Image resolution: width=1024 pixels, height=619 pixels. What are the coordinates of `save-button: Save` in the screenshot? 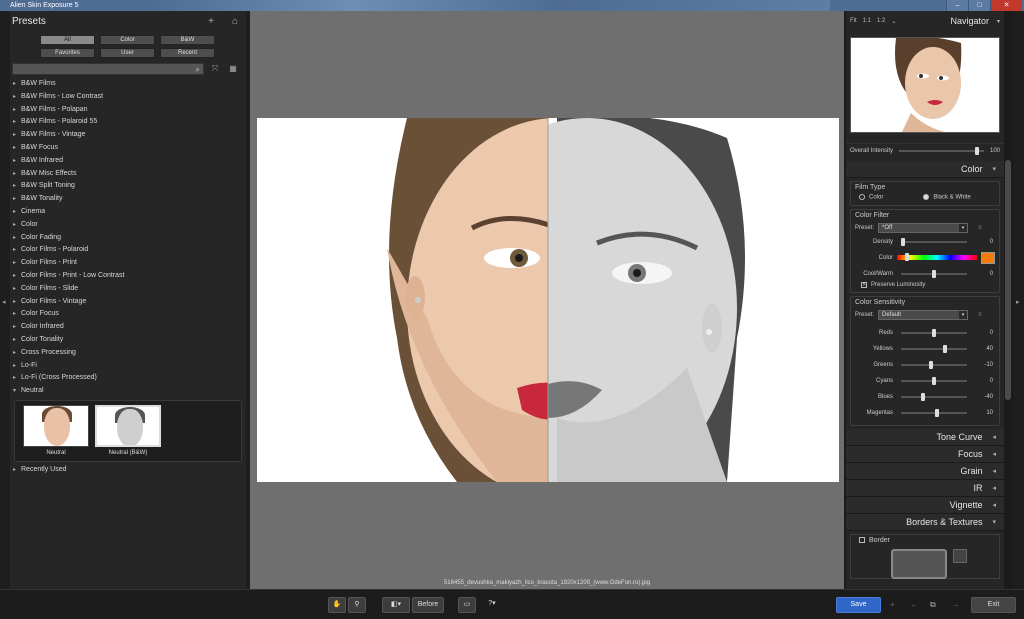 It's located at (858, 605).